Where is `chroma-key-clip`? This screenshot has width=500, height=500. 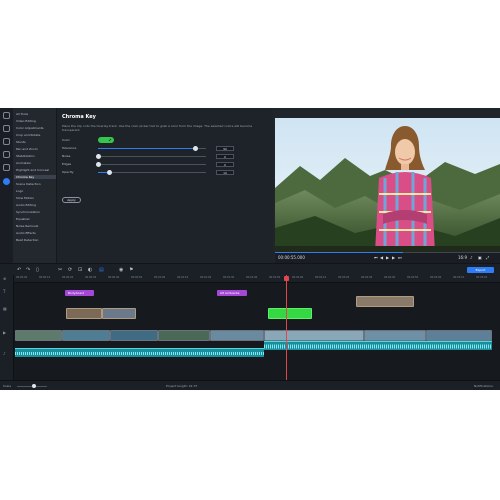
chroma-key-clip is located at coordinates (290, 313).